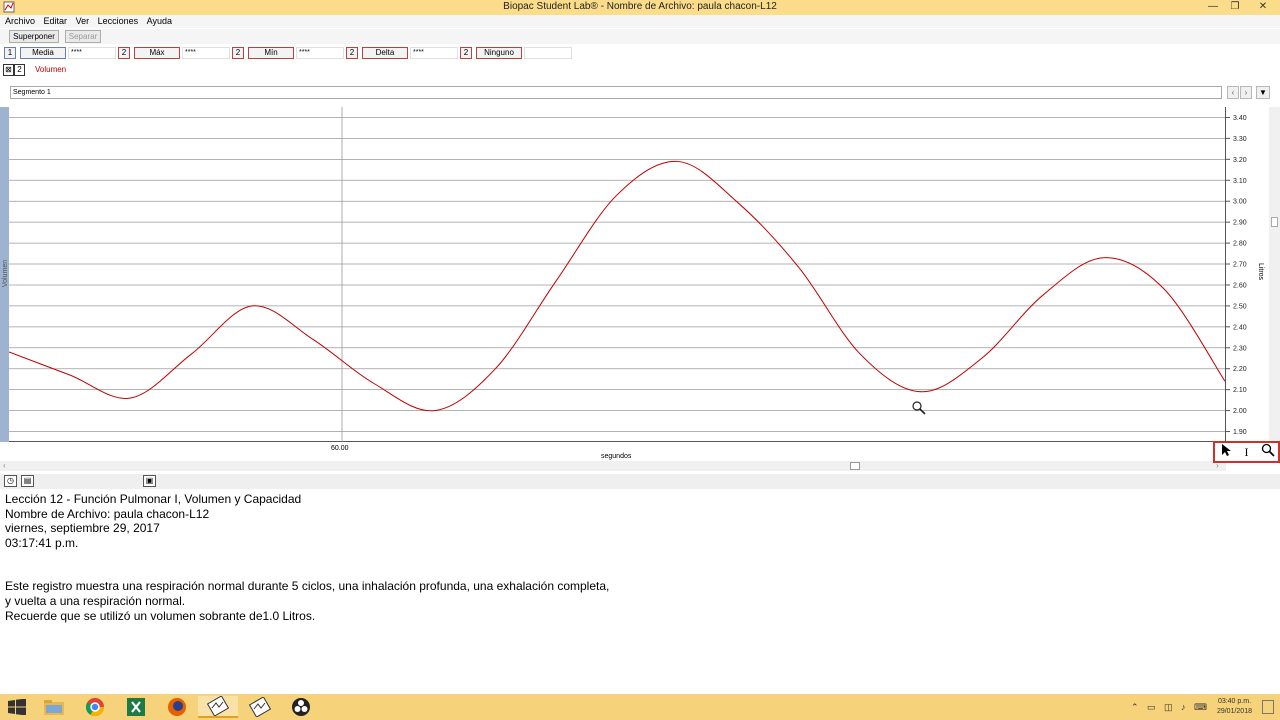 Image resolution: width=1280 pixels, height=720 pixels. I want to click on measurement-type-4: Delta, so click(385, 53).